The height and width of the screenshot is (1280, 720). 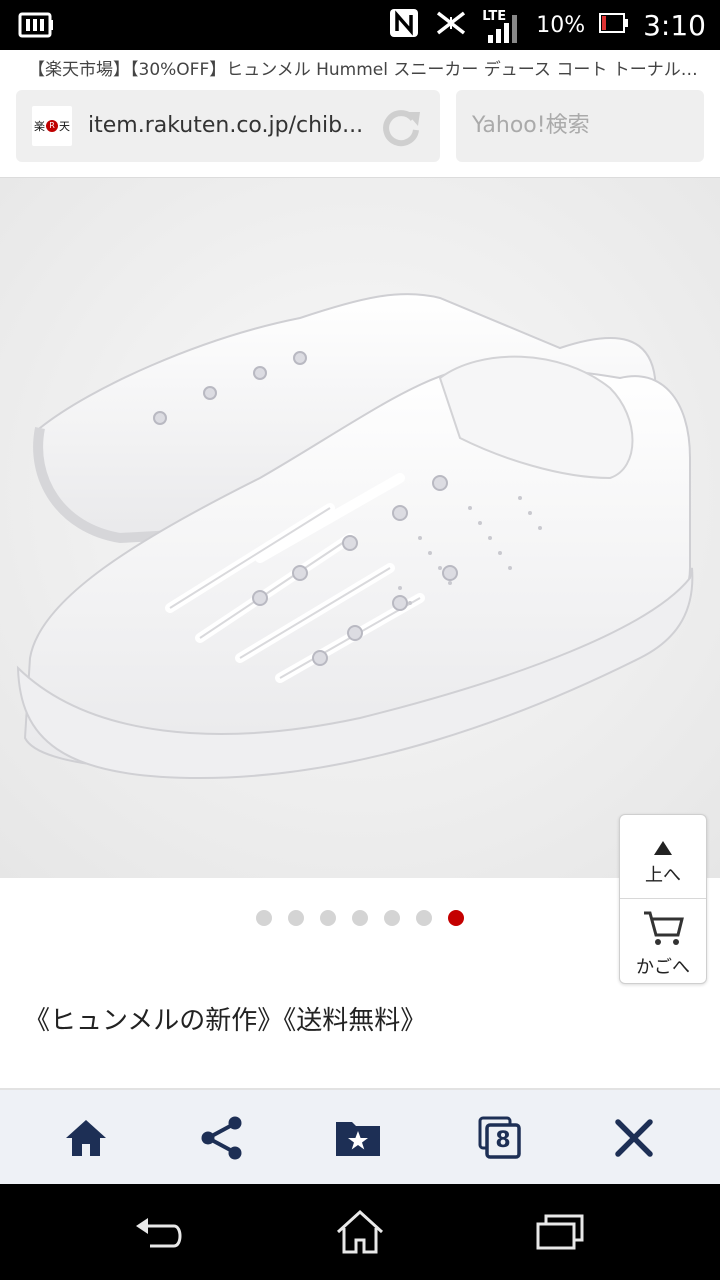 I want to click on reload-icon, so click(x=401, y=127).